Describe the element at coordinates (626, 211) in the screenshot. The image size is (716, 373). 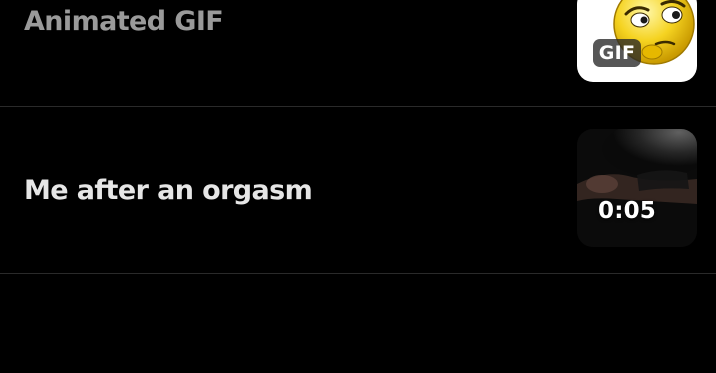
I see `video-duration: 0:05` at that location.